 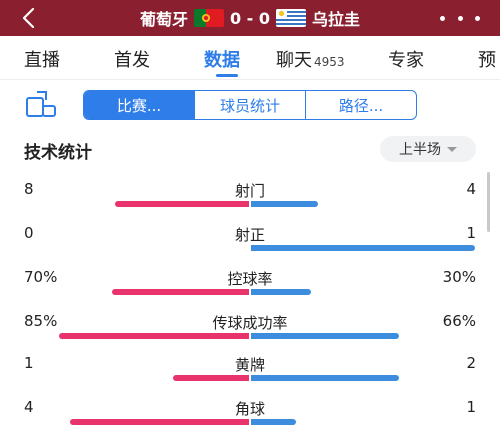 I want to click on period-label: 上半场, so click(x=420, y=150).